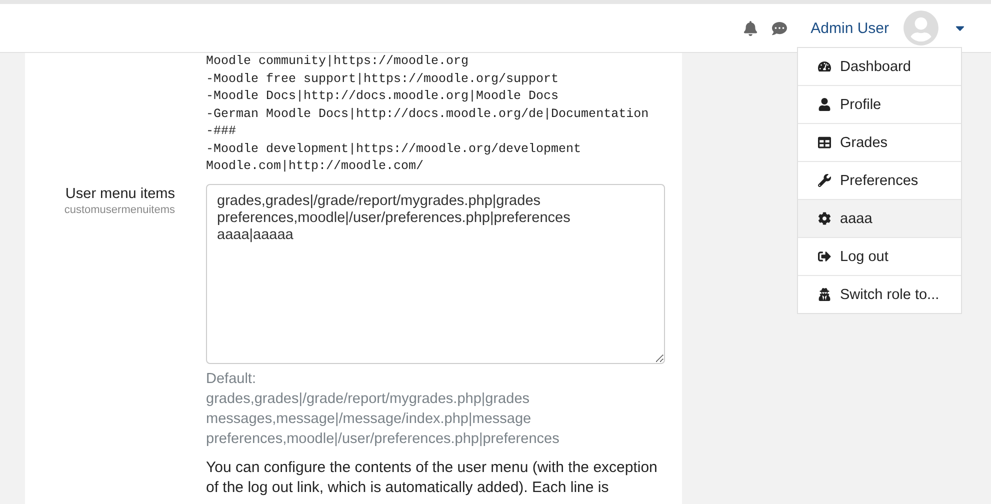  What do you see at coordinates (864, 256) in the screenshot?
I see `menu-item-label: Log out` at bounding box center [864, 256].